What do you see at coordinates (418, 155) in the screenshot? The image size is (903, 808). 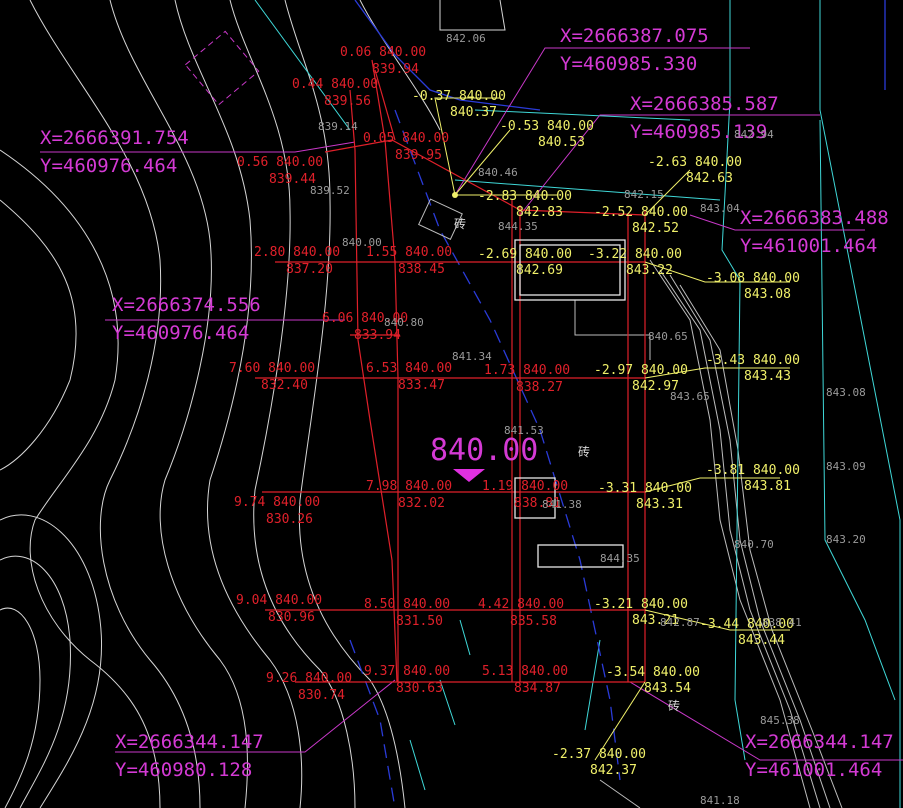 I see `design-elevation-label: 839.95` at bounding box center [418, 155].